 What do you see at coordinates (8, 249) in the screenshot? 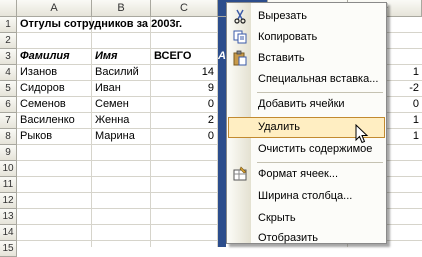
I see `row-header: 15` at bounding box center [8, 249].